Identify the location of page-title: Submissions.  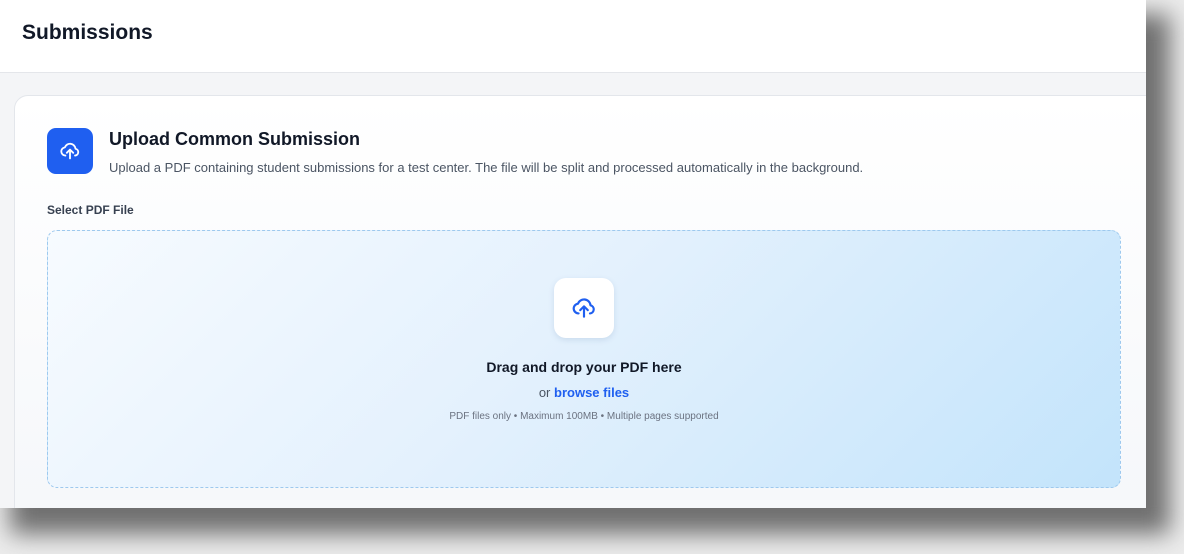
(87, 32).